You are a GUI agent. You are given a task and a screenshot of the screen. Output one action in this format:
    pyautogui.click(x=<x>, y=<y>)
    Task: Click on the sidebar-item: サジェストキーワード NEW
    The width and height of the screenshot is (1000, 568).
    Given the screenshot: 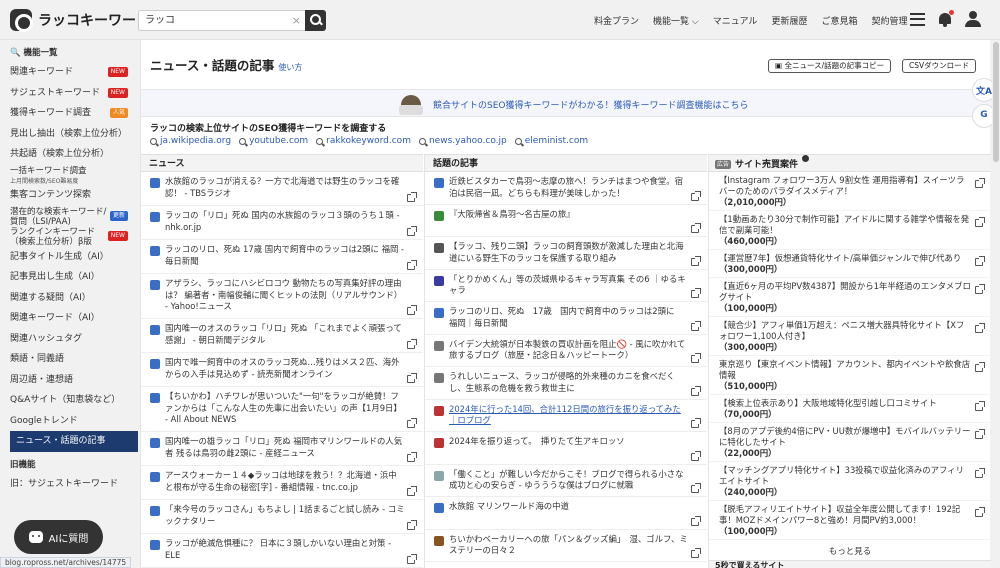 What is the action you would take?
    pyautogui.click(x=69, y=93)
    